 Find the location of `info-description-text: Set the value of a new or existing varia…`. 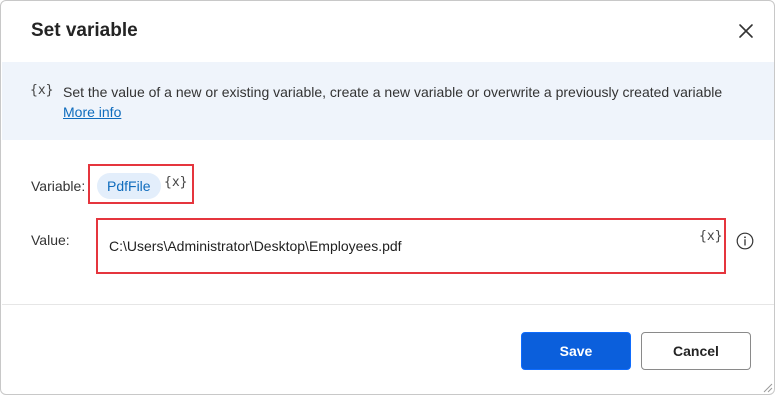

info-description-text: Set the value of a new or existing varia… is located at coordinates (393, 92).